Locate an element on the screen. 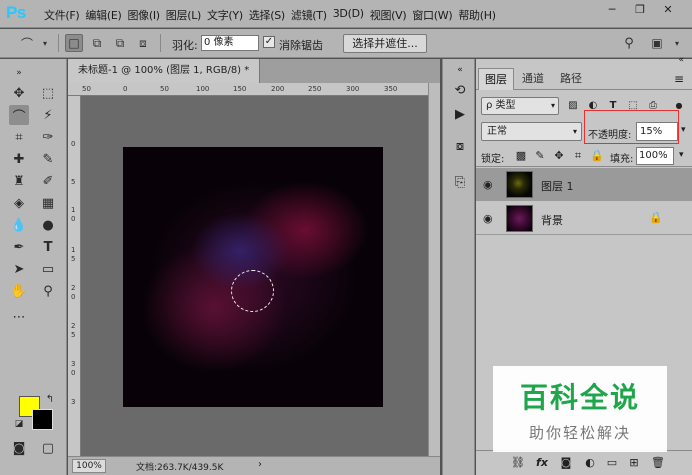 The width and height of the screenshot is (692, 475). antialias-checkbox: ✓ is located at coordinates (269, 42).